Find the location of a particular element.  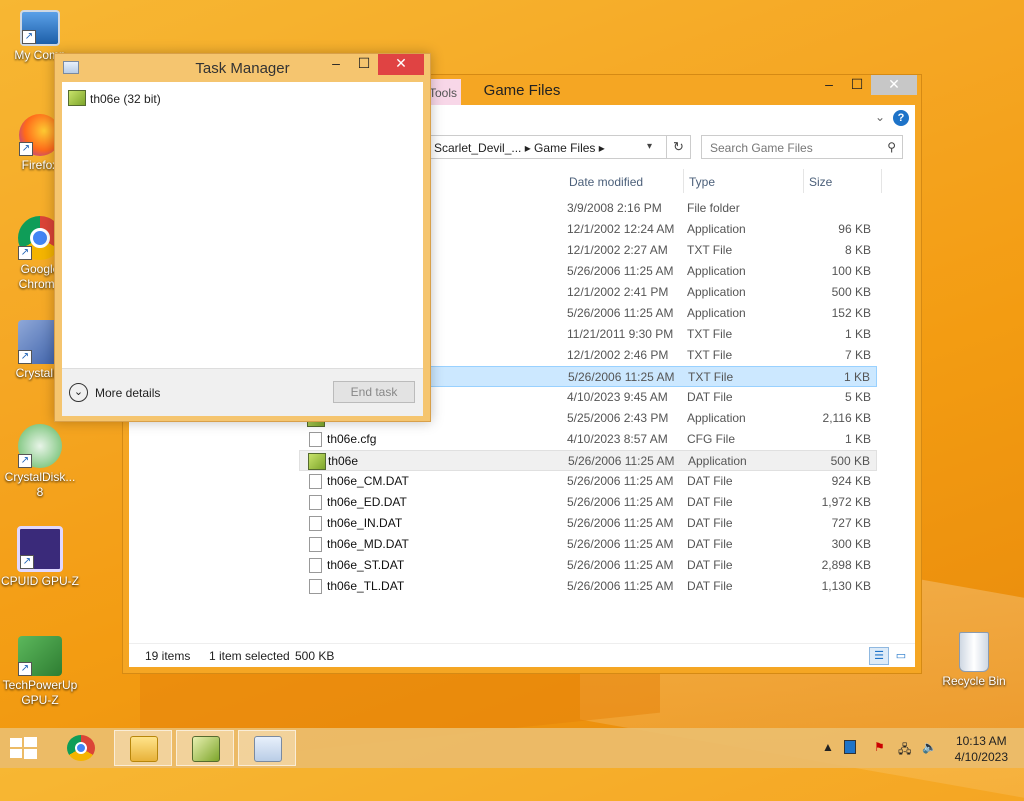

desktop-icon-label: CrystalDisk... 8 is located at coordinates (40, 484).